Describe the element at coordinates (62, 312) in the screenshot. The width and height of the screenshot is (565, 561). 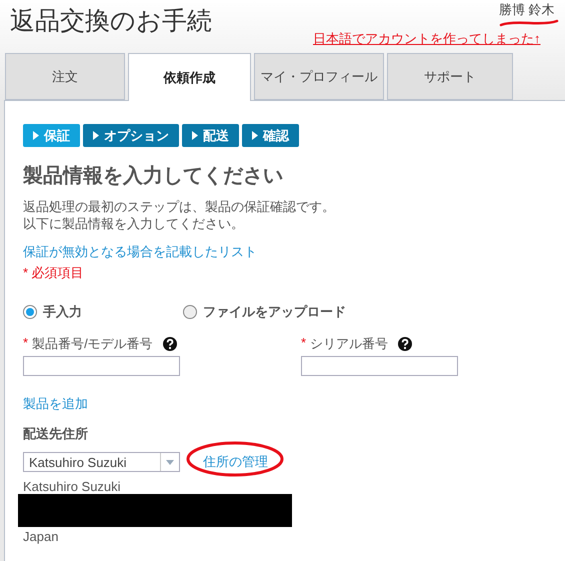
I see `radio-label: 手入力` at that location.